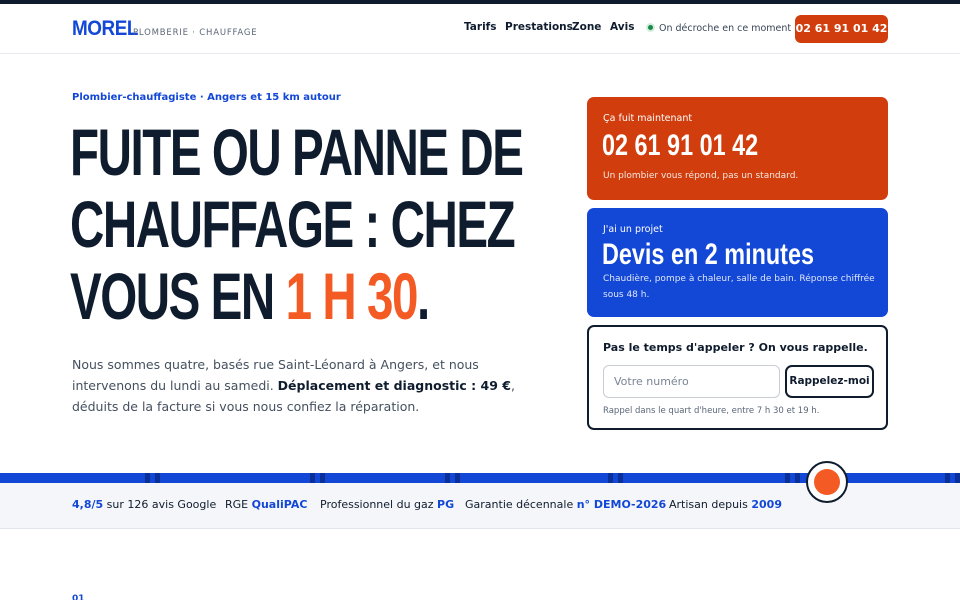  What do you see at coordinates (725, 28) in the screenshot?
I see `availability-text: On décroche en ce moment` at bounding box center [725, 28].